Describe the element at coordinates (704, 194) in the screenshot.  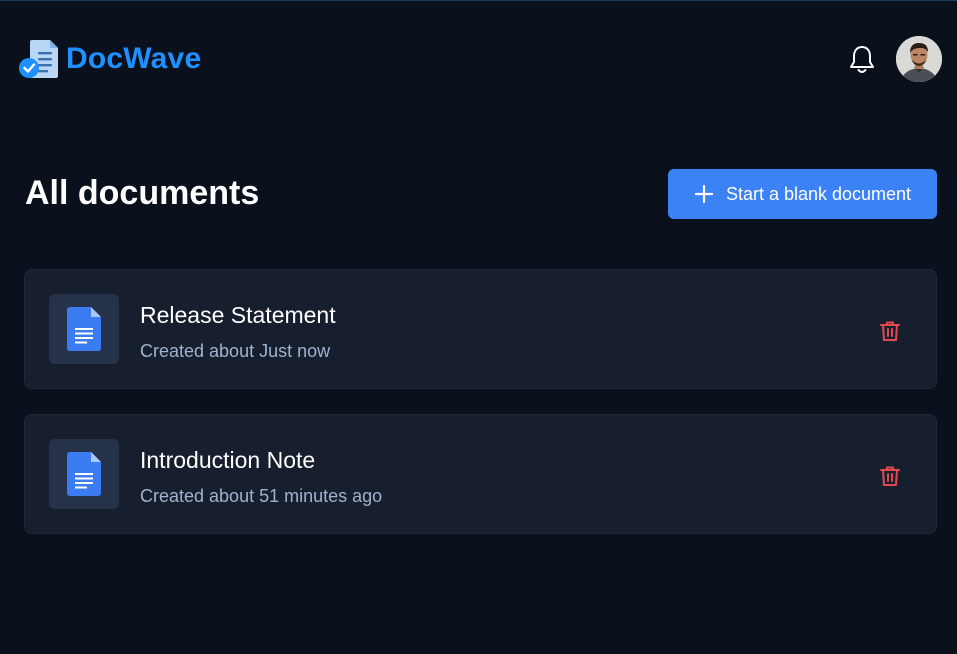
I see `plus-icon` at that location.